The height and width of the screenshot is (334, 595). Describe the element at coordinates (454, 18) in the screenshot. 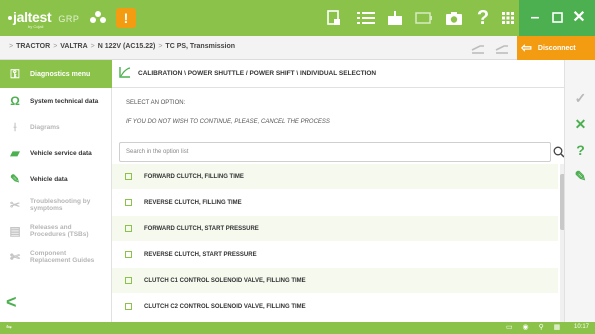

I see `camera-icon` at that location.